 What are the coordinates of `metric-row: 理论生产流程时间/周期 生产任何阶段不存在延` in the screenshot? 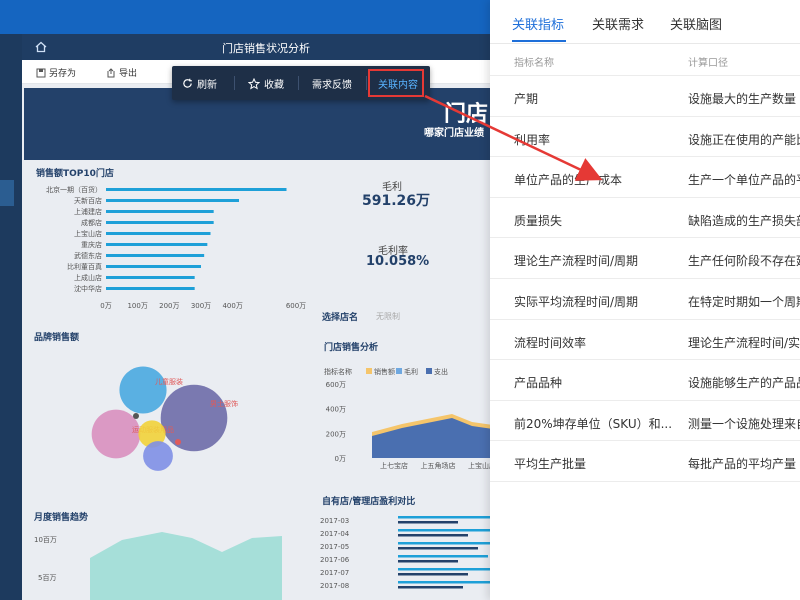 It's located at (645, 258).